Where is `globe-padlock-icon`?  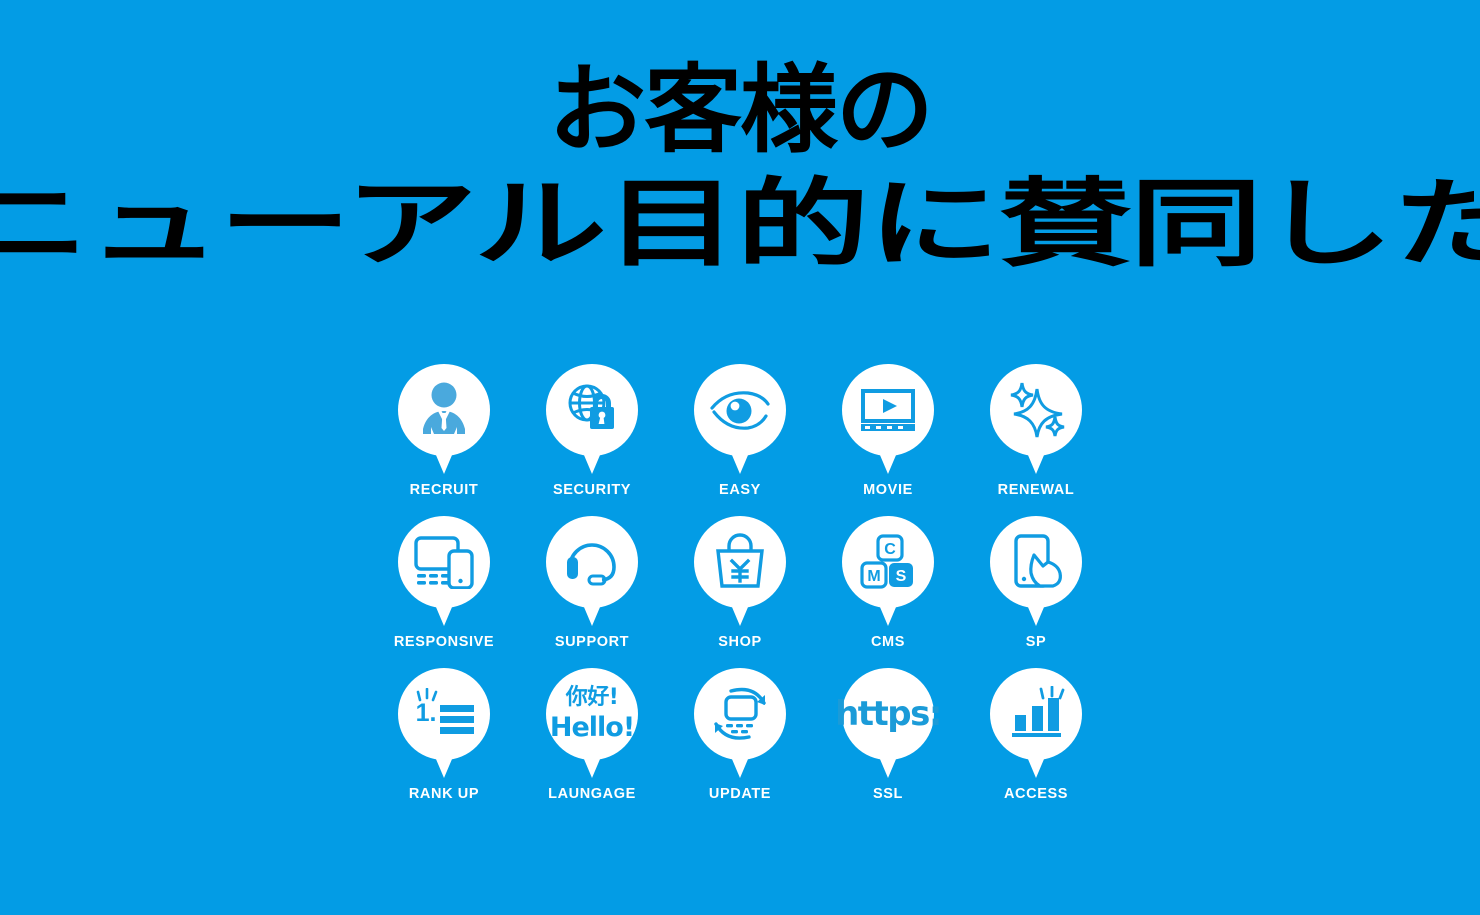 globe-padlock-icon is located at coordinates (591, 406).